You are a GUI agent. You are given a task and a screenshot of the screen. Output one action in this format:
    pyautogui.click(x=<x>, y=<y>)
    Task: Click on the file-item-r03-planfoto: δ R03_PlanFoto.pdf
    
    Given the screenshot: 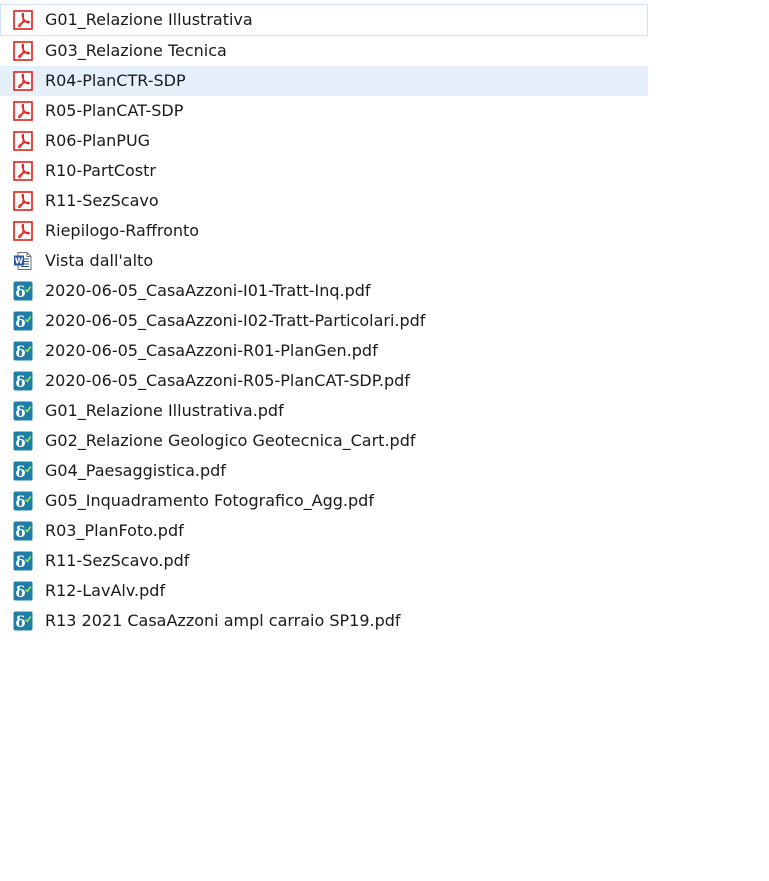 What is the action you would take?
    pyautogui.click(x=324, y=531)
    